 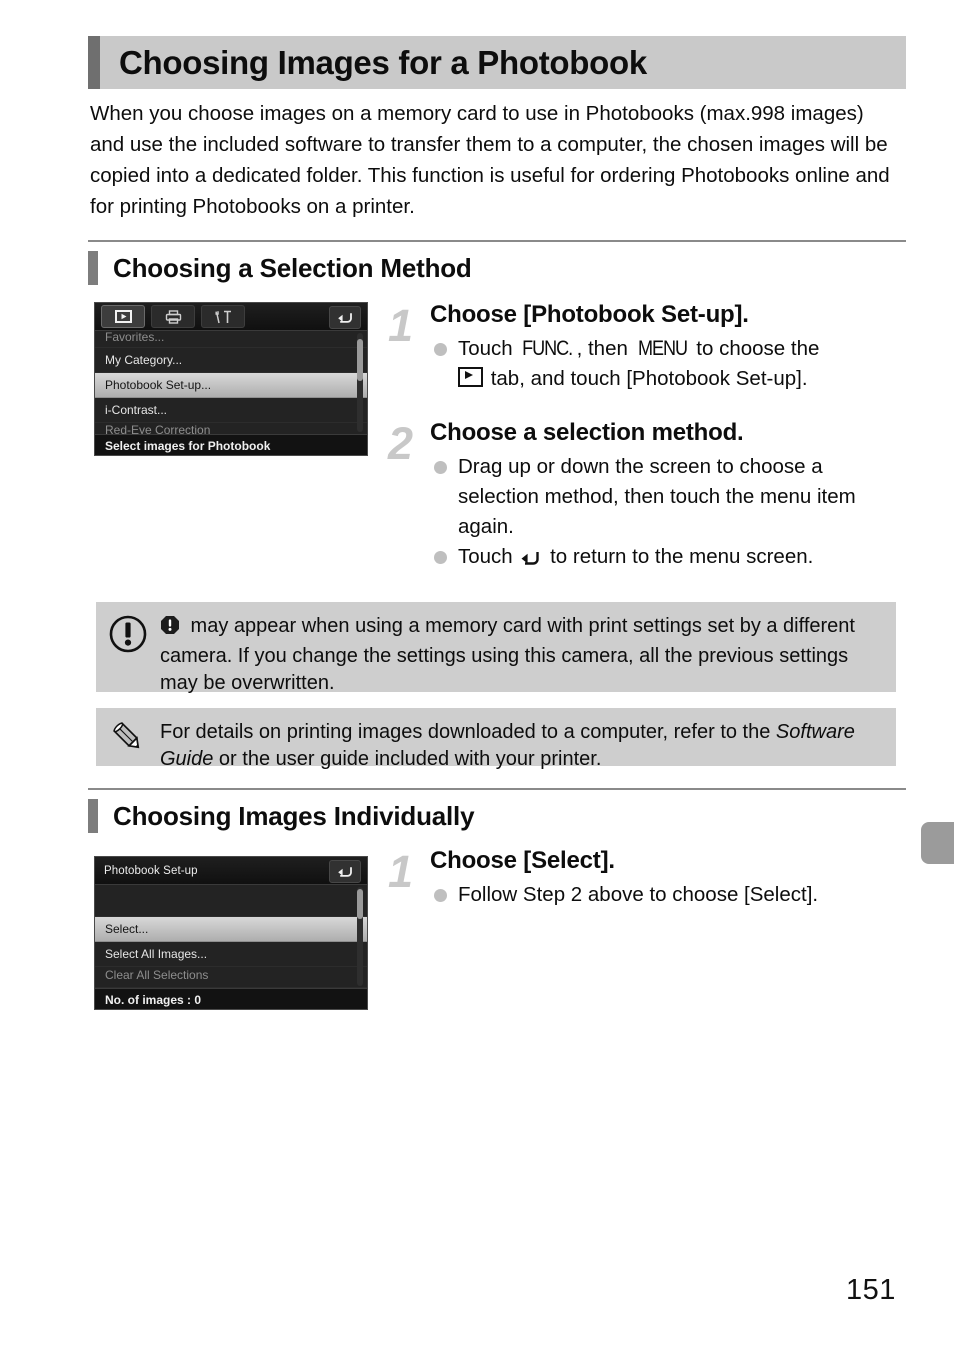 I want to click on bullet-text-d: tab, and touch [Photobook Set-up]., so click(x=646, y=378).